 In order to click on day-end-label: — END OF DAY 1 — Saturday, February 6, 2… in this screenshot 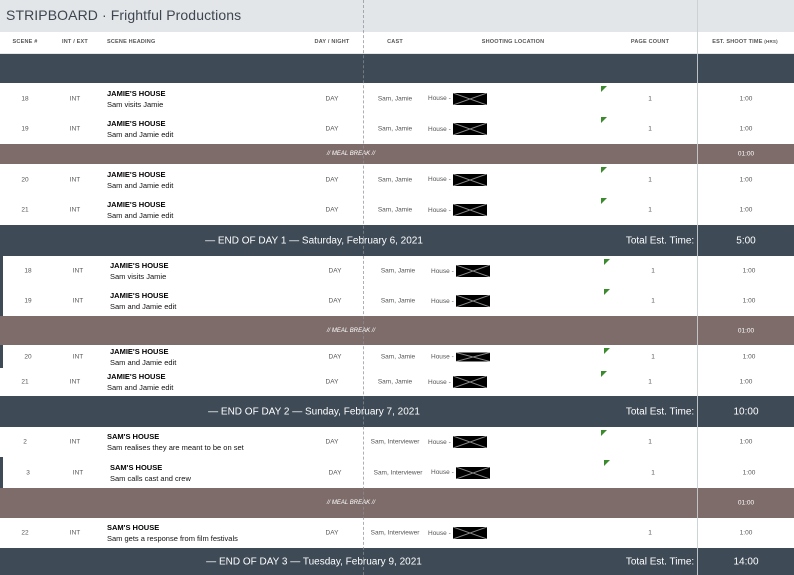, I will do `click(314, 240)`.